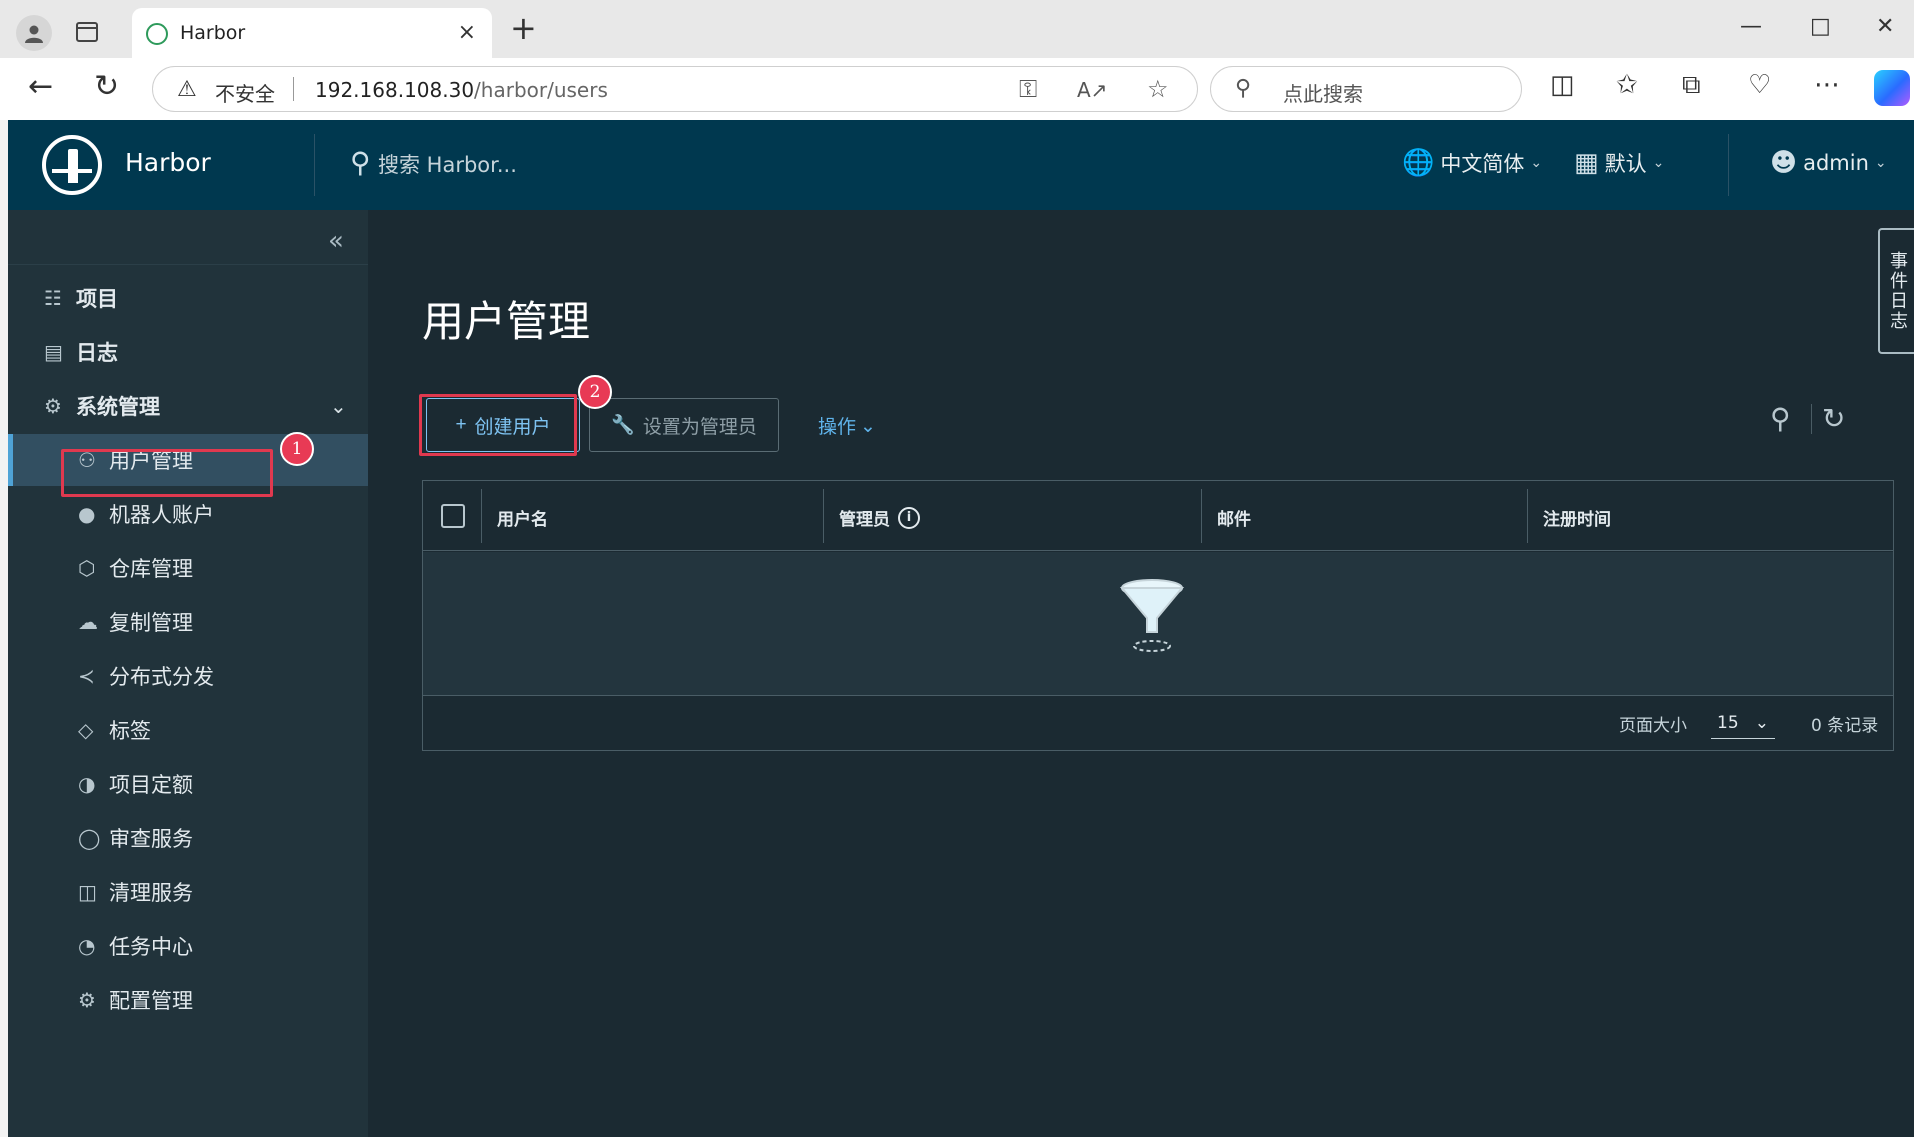  I want to click on sidebar-item-projects: ☷ 项目, so click(188, 298).